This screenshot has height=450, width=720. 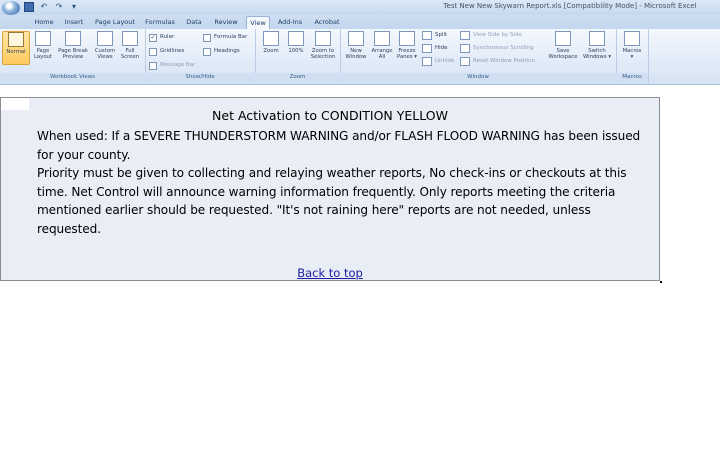 What do you see at coordinates (221, 51) in the screenshot?
I see `headings-checkbox: Headings` at bounding box center [221, 51].